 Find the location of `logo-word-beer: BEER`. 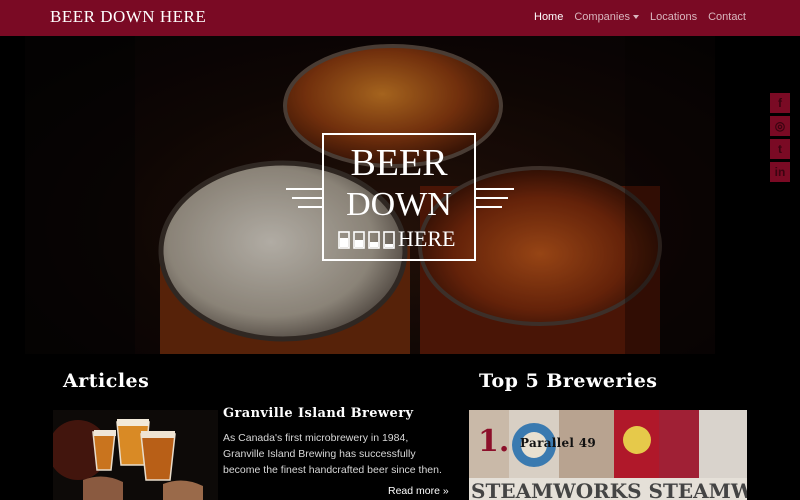

logo-word-beer: BEER is located at coordinates (399, 163).